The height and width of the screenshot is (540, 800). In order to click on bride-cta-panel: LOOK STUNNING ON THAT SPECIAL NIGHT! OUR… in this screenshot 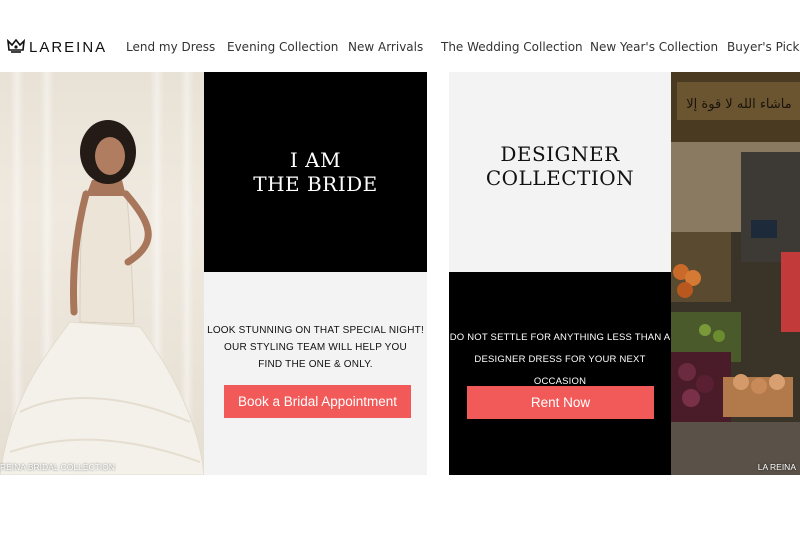, I will do `click(315, 373)`.